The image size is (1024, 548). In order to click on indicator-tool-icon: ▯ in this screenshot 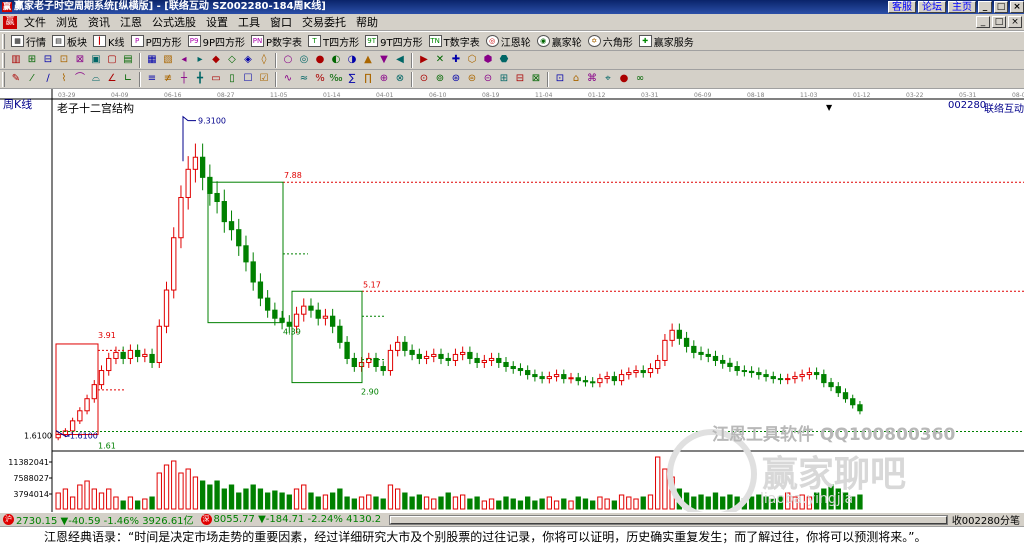, I will do `click(232, 79)`.